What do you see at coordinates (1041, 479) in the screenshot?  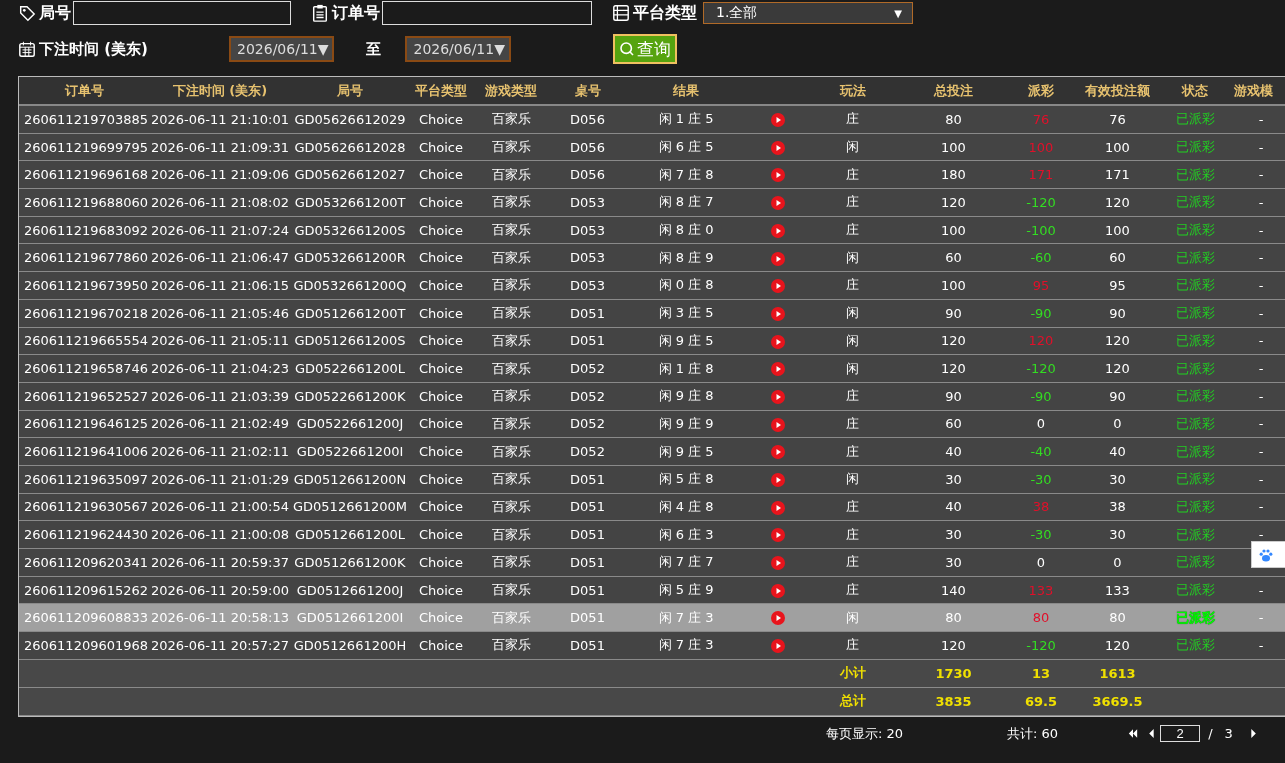 I see `payout-amount: -30` at bounding box center [1041, 479].